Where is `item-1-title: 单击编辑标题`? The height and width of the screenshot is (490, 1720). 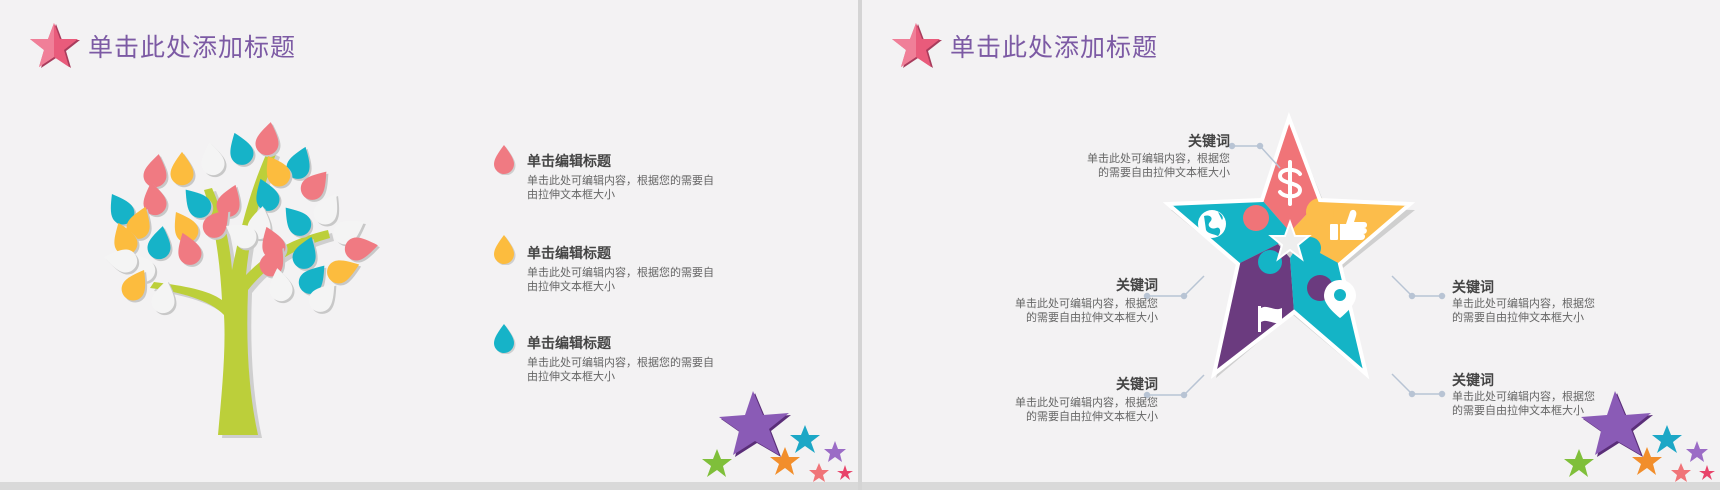
item-1-title: 单击编辑标题 is located at coordinates (569, 161).